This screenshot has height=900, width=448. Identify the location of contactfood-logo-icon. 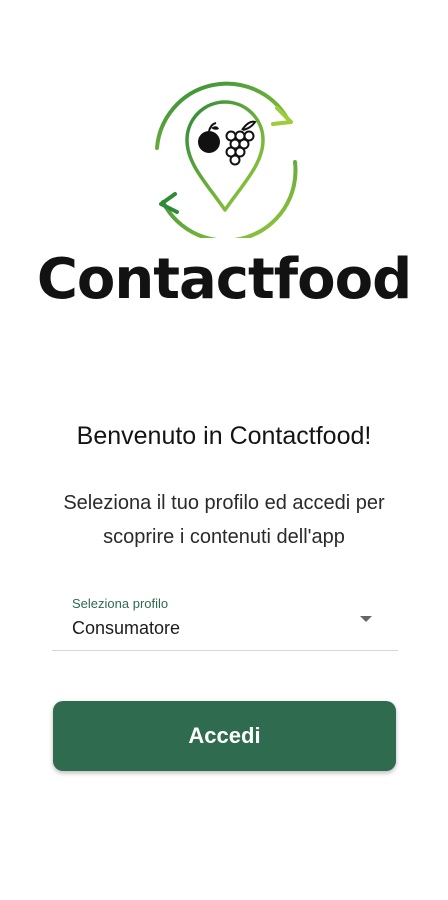
(226, 159).